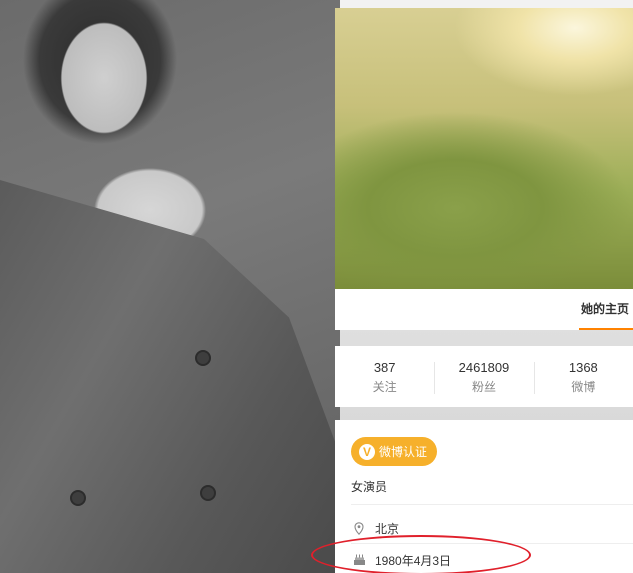 The width and height of the screenshot is (633, 573). What do you see at coordinates (583, 367) in the screenshot?
I see `stat-value: 1368` at bounding box center [583, 367].